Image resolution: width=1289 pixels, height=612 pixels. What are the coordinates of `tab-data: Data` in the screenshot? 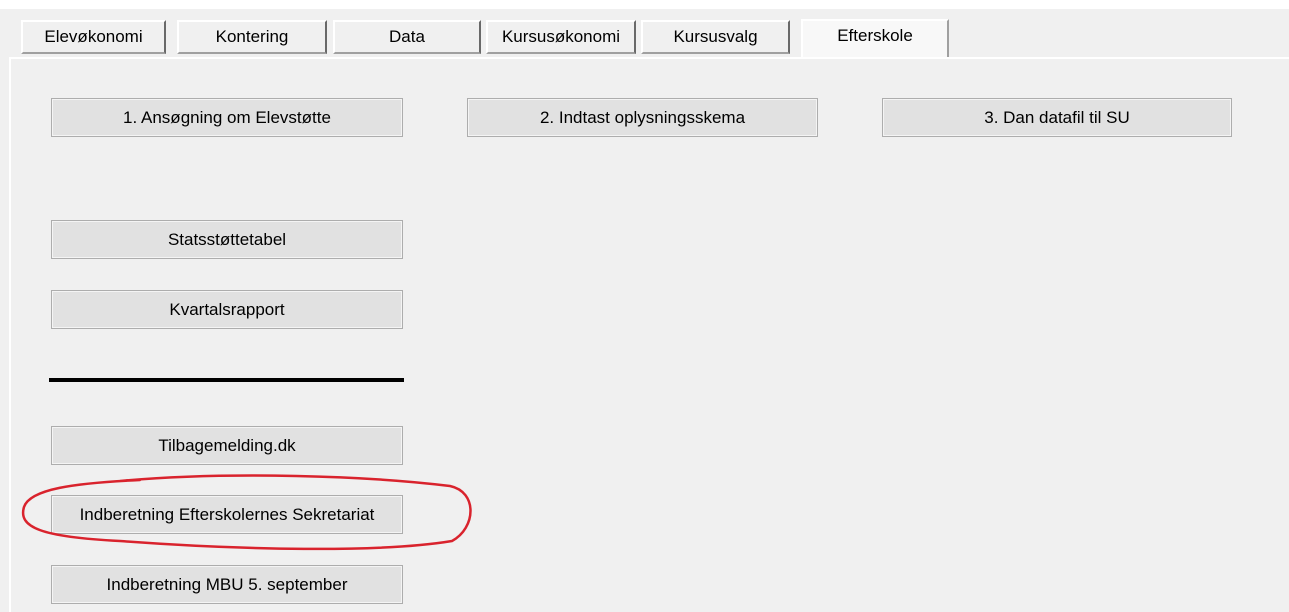 It's located at (407, 37).